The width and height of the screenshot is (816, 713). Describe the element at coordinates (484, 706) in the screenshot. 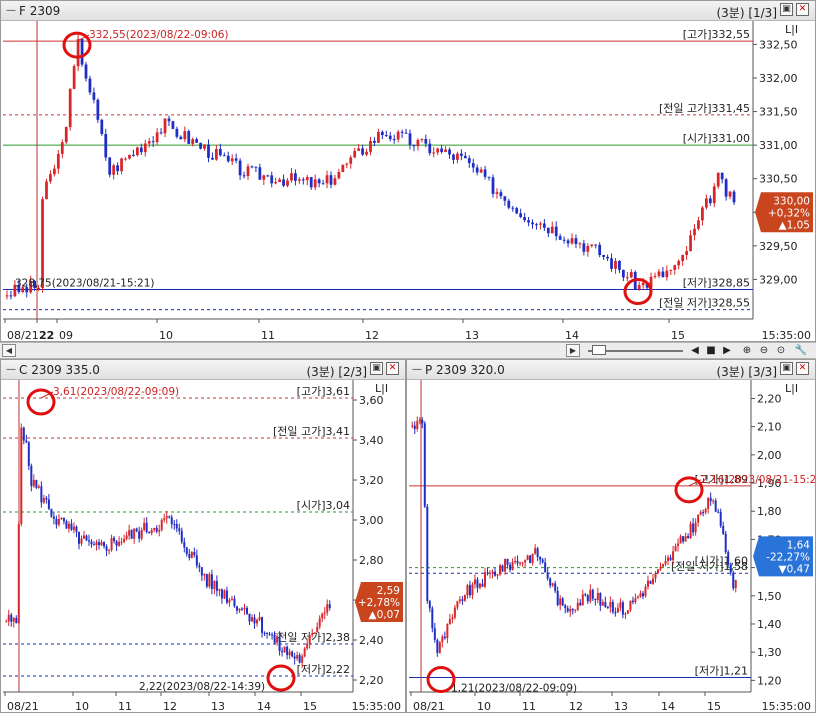

I see `time-tick-label: 10` at that location.